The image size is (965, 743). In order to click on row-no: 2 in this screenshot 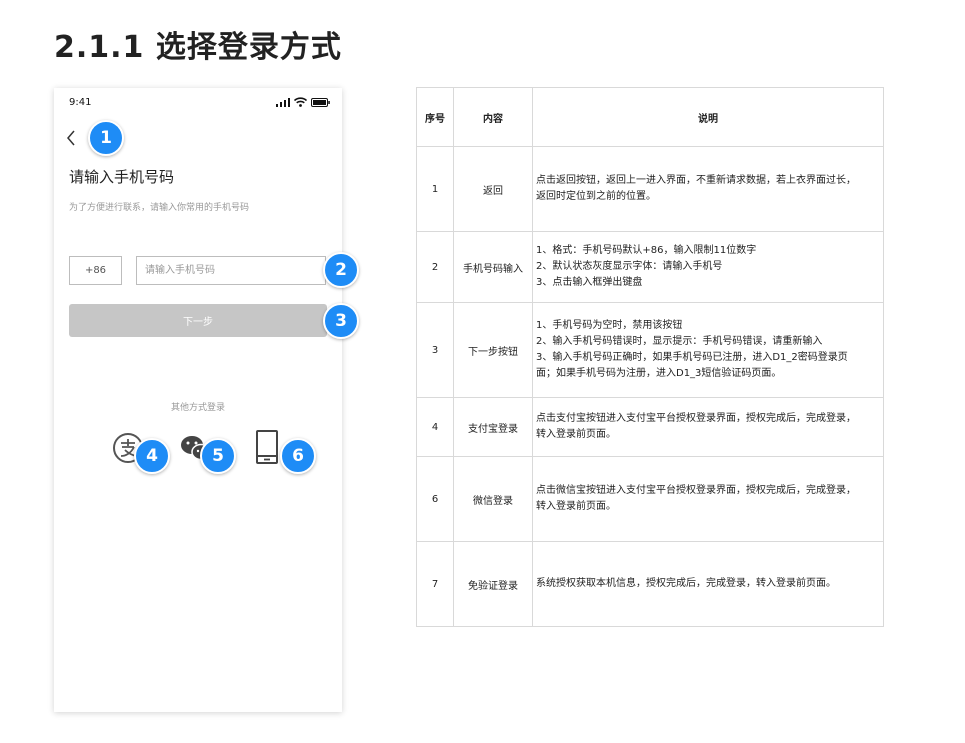, I will do `click(435, 267)`.